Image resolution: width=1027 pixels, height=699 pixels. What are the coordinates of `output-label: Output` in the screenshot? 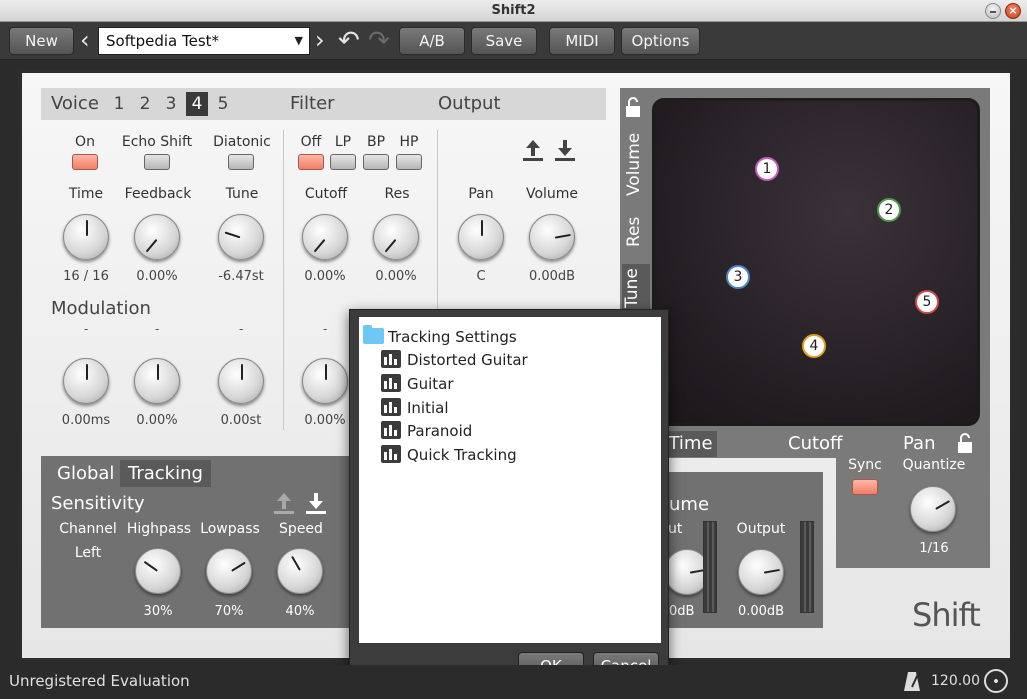 It's located at (761, 529).